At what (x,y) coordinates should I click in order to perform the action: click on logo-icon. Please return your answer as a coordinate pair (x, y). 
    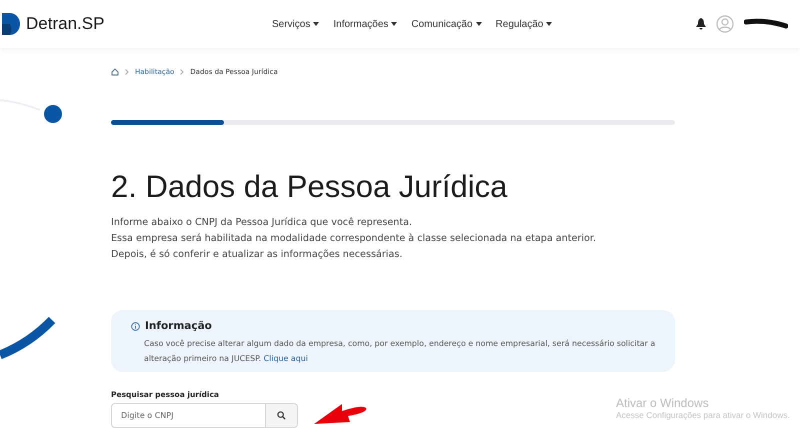
    Looking at the image, I should click on (12, 24).